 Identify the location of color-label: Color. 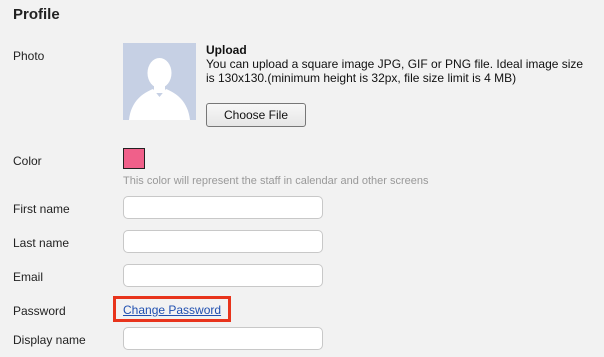
(27, 161).